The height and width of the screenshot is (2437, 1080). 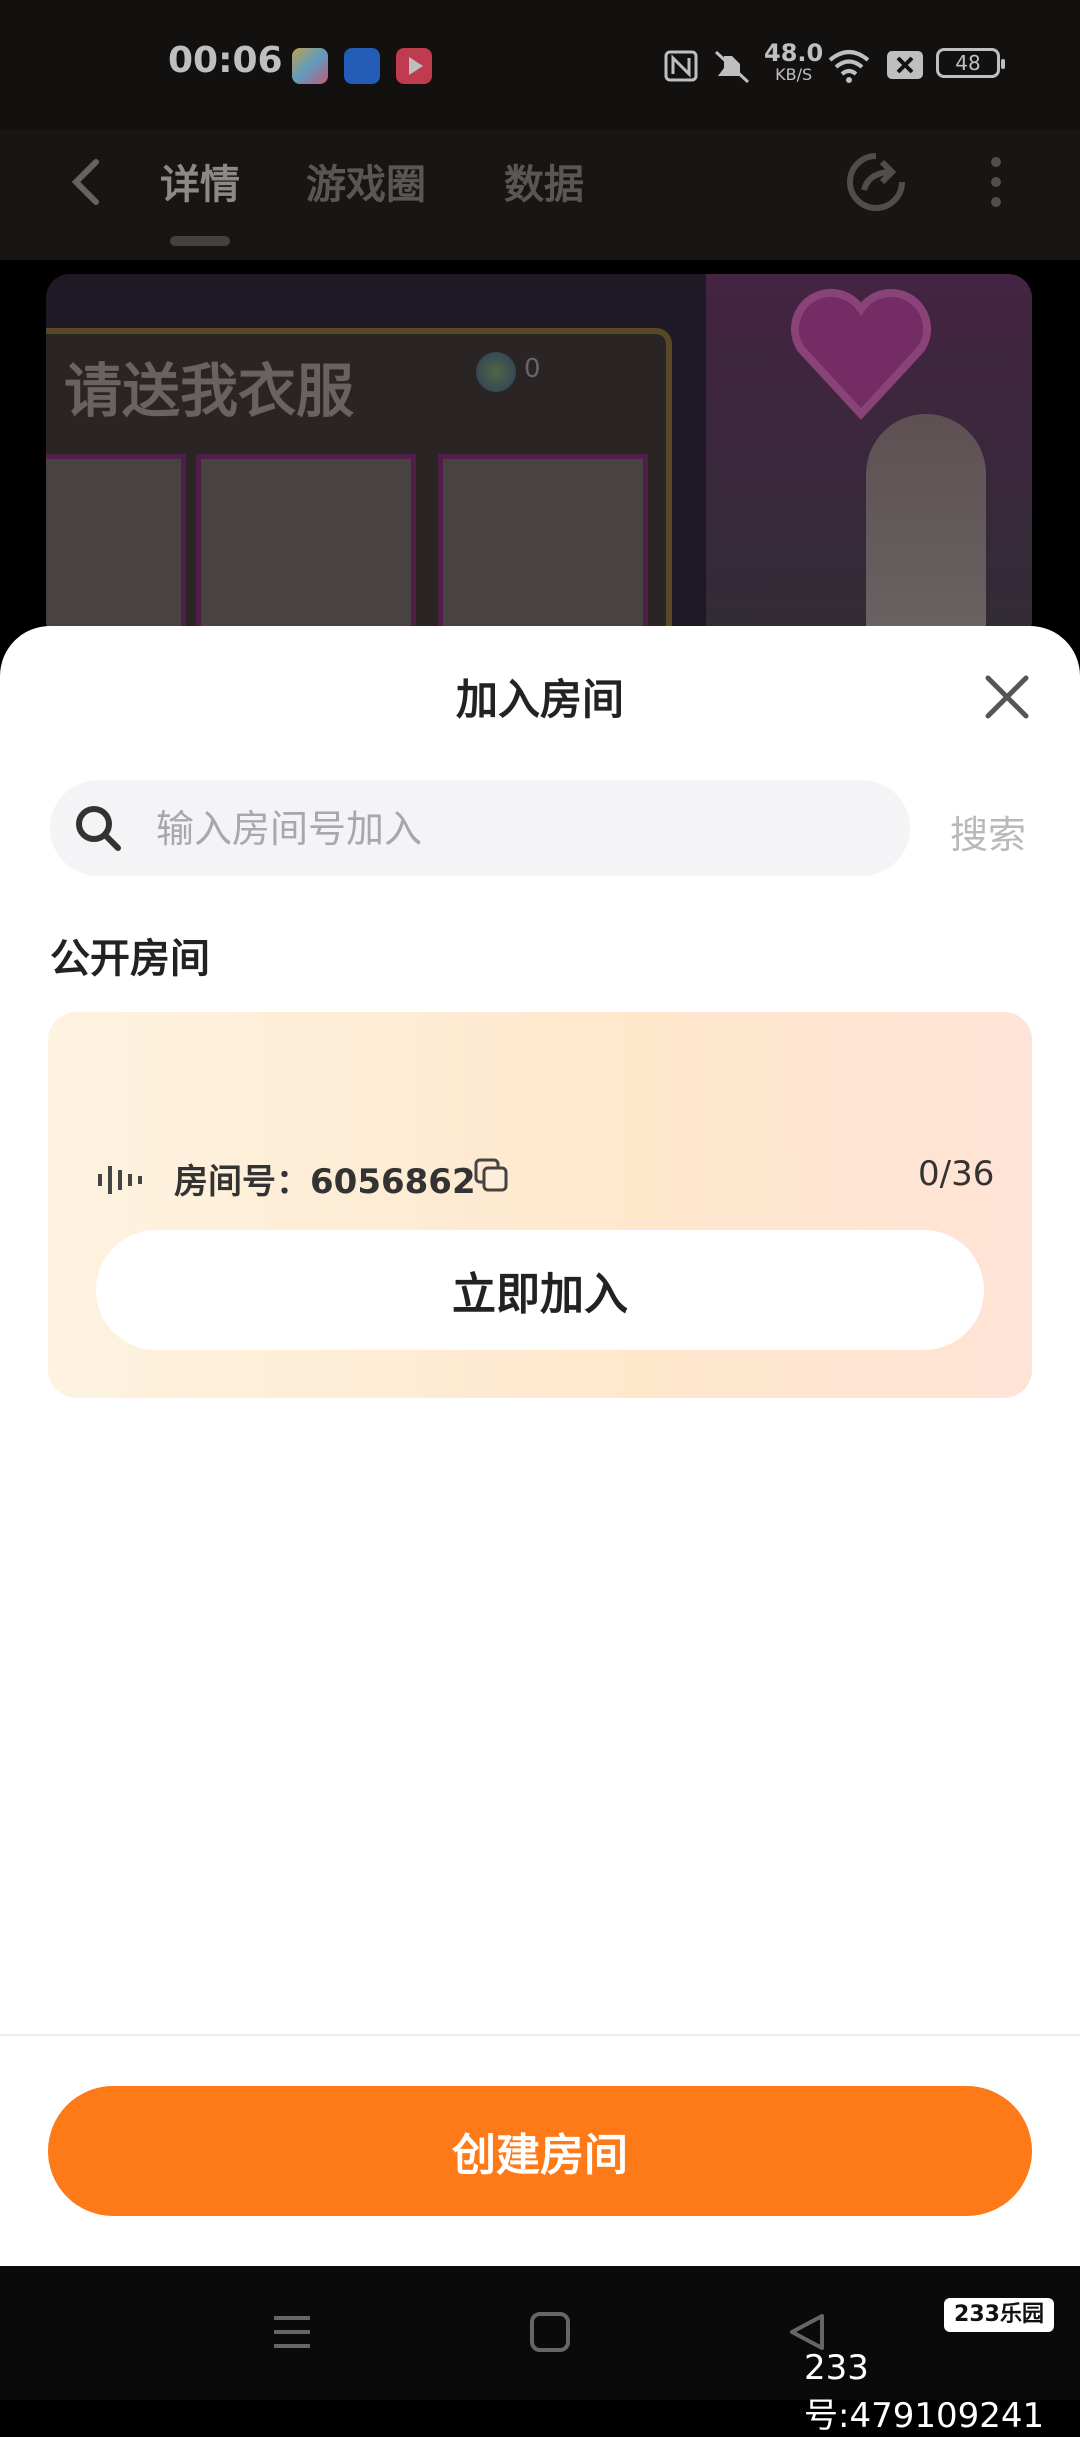 I want to click on sheet-title: 加入房间, so click(x=539, y=699).